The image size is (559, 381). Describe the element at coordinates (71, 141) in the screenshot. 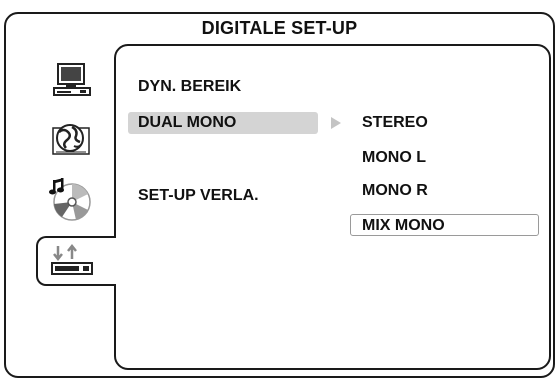

I see `language-globe-icon` at that location.